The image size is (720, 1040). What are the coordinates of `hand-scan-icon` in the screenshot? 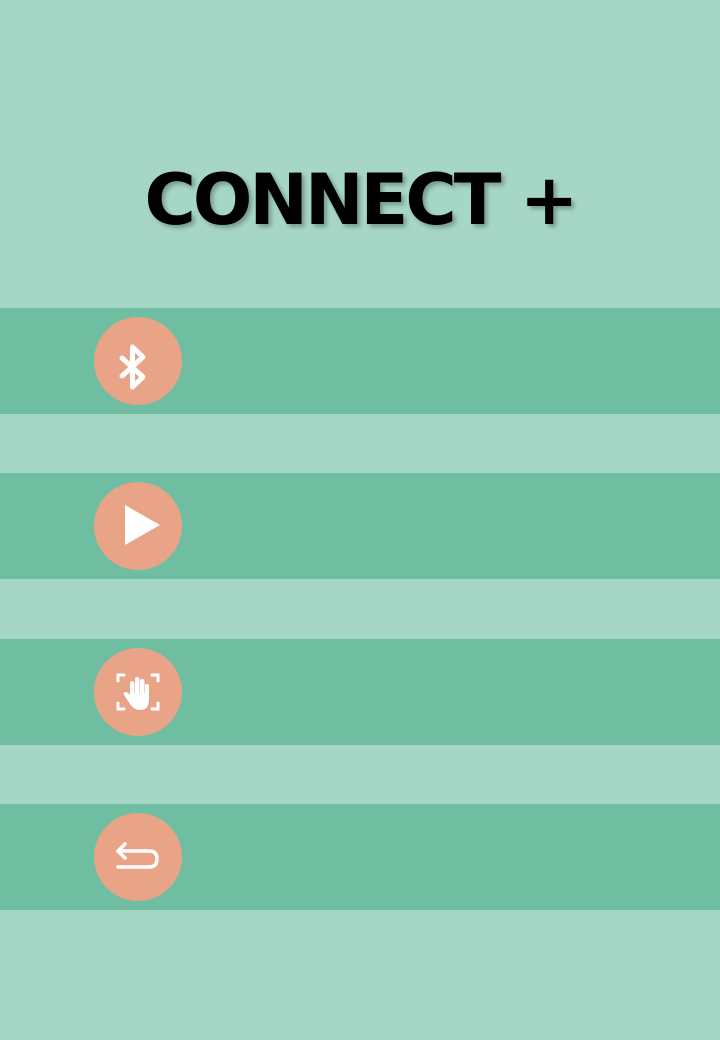 It's located at (138, 692).